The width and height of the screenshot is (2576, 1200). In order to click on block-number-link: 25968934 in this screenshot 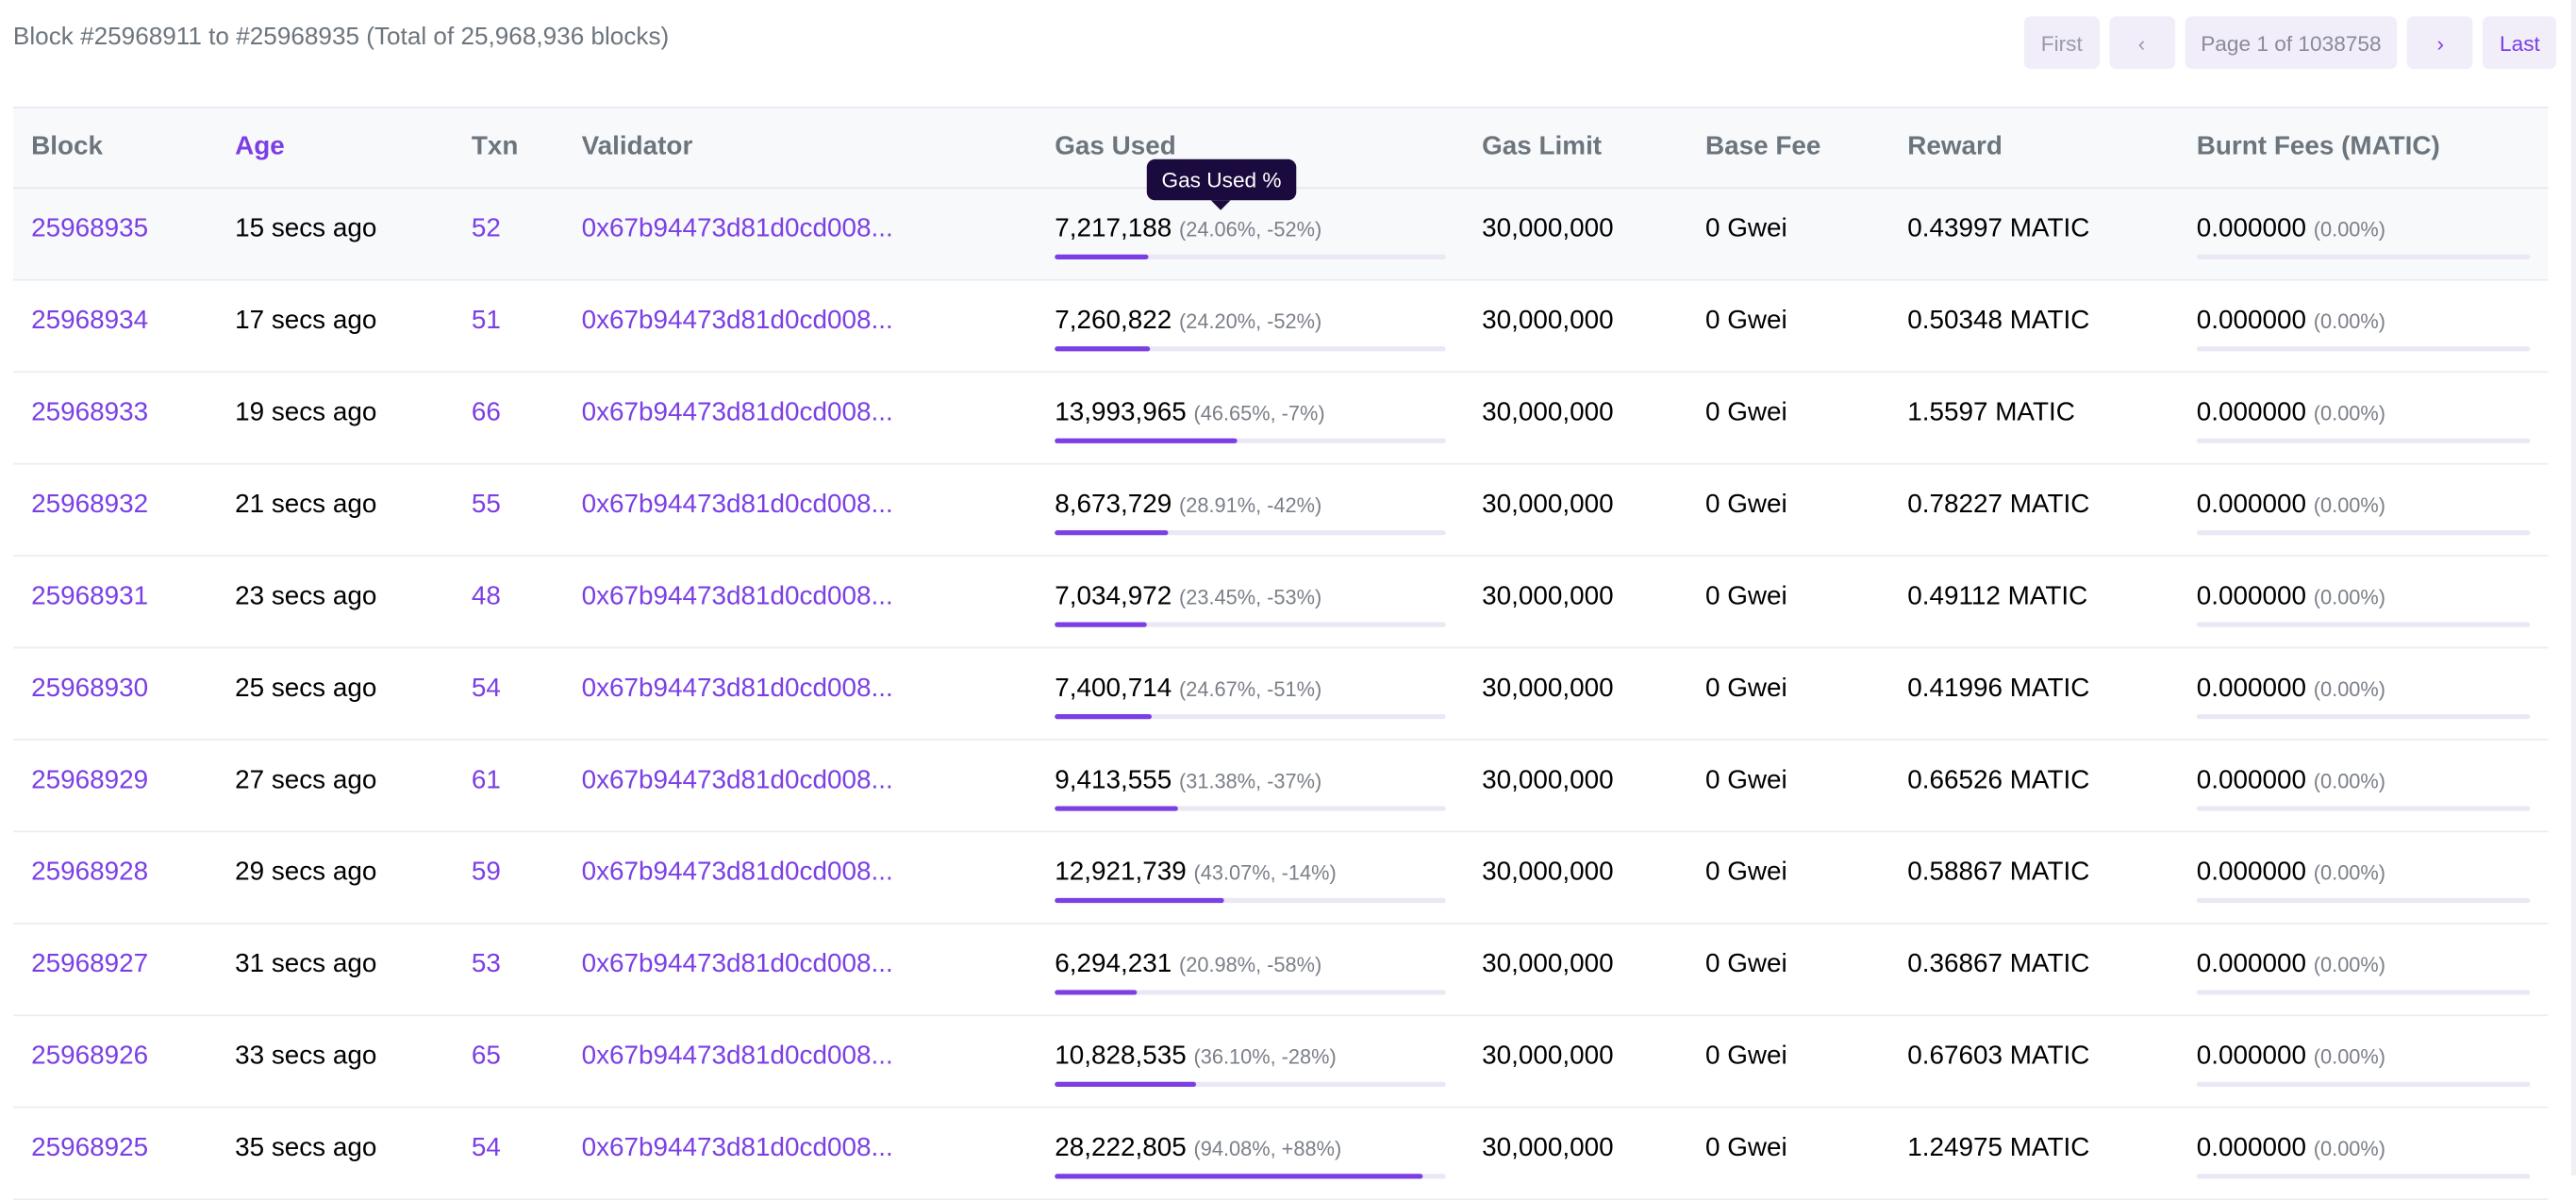, I will do `click(90, 321)`.